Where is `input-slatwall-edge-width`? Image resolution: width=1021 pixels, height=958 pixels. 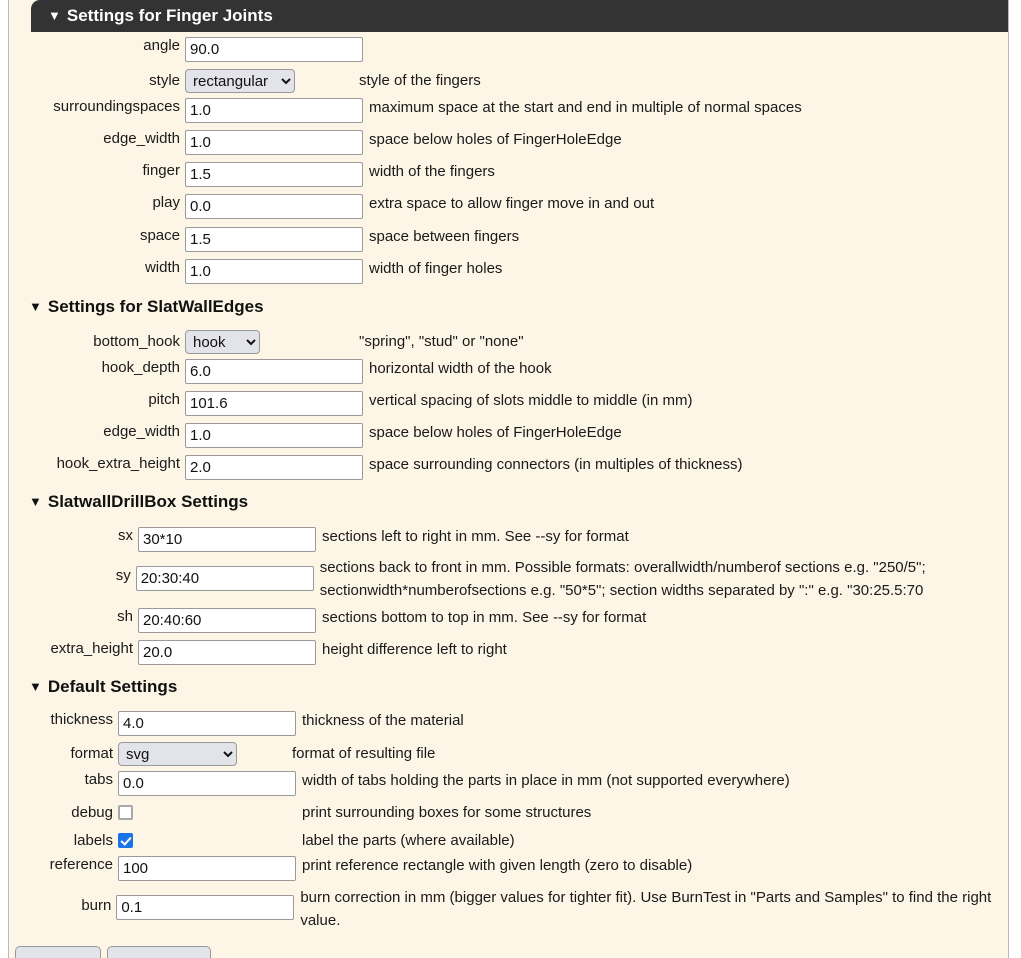 input-slatwall-edge-width is located at coordinates (274, 435).